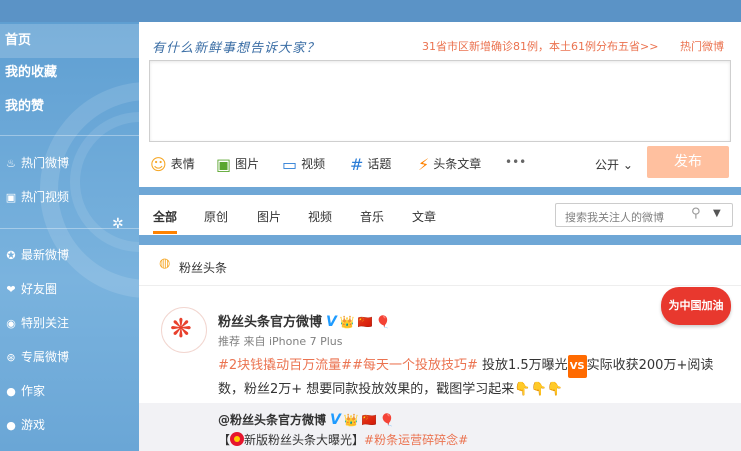  Describe the element at coordinates (717, 213) in the screenshot. I see `caret-down-icon: ▼` at that location.